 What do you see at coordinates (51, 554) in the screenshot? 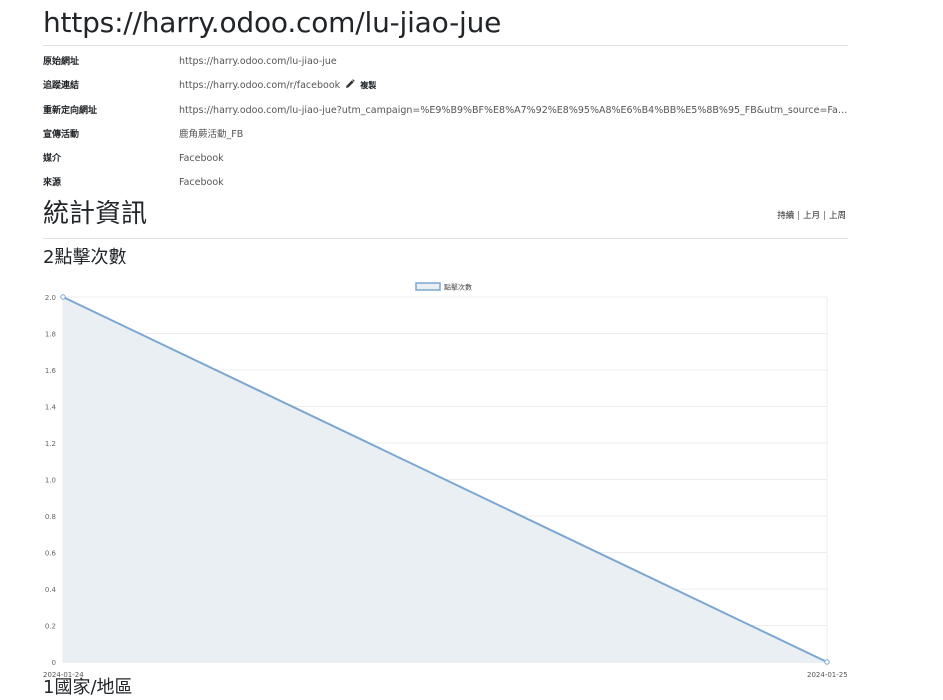
I see `y-tick-label: 0.6` at bounding box center [51, 554].